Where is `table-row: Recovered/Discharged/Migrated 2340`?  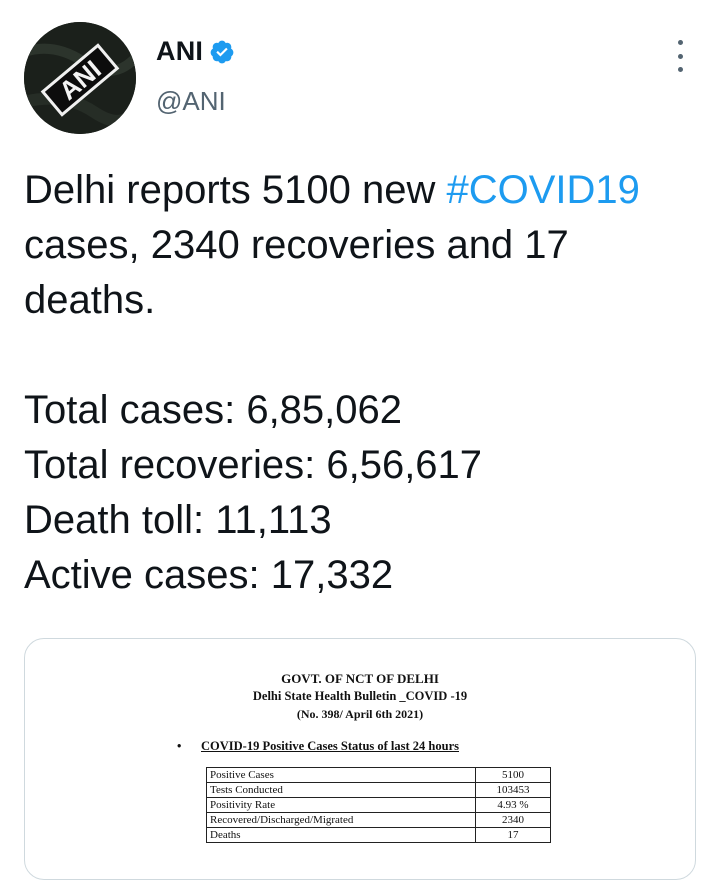
table-row: Recovered/Discharged/Migrated 2340 is located at coordinates (378, 820).